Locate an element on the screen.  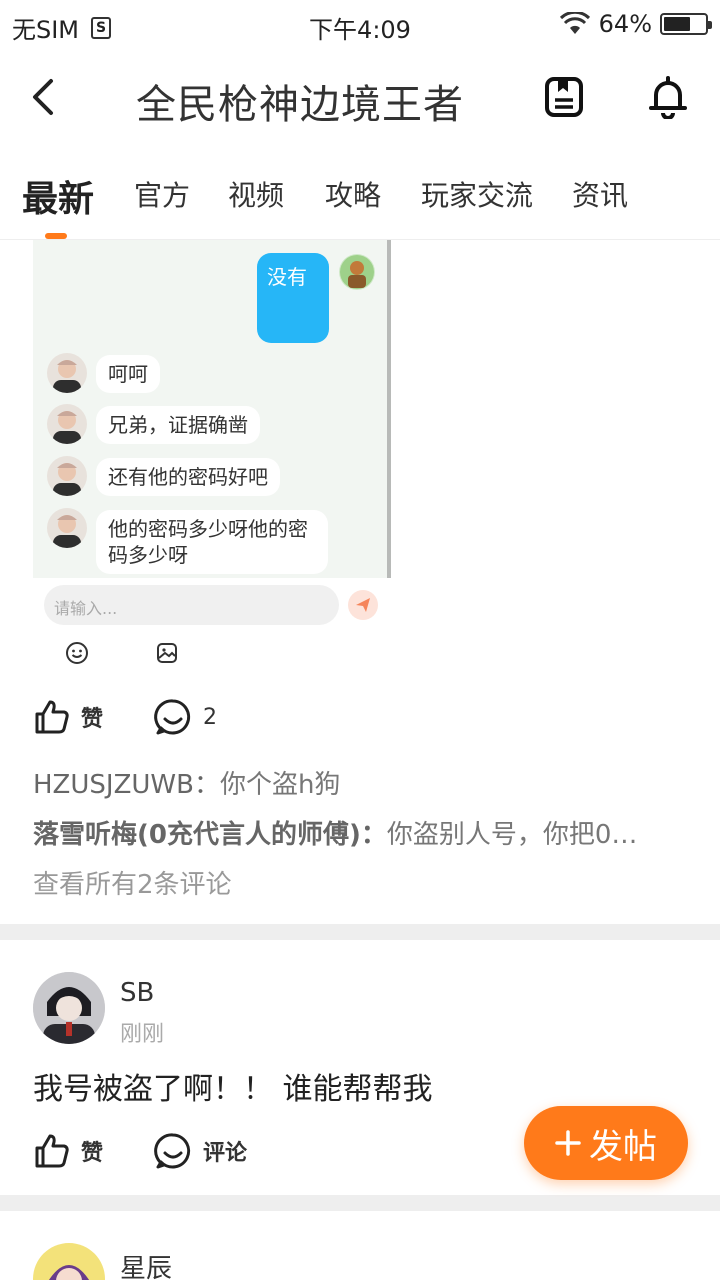
post-timestamp: 刚刚 is located at coordinates (142, 1034).